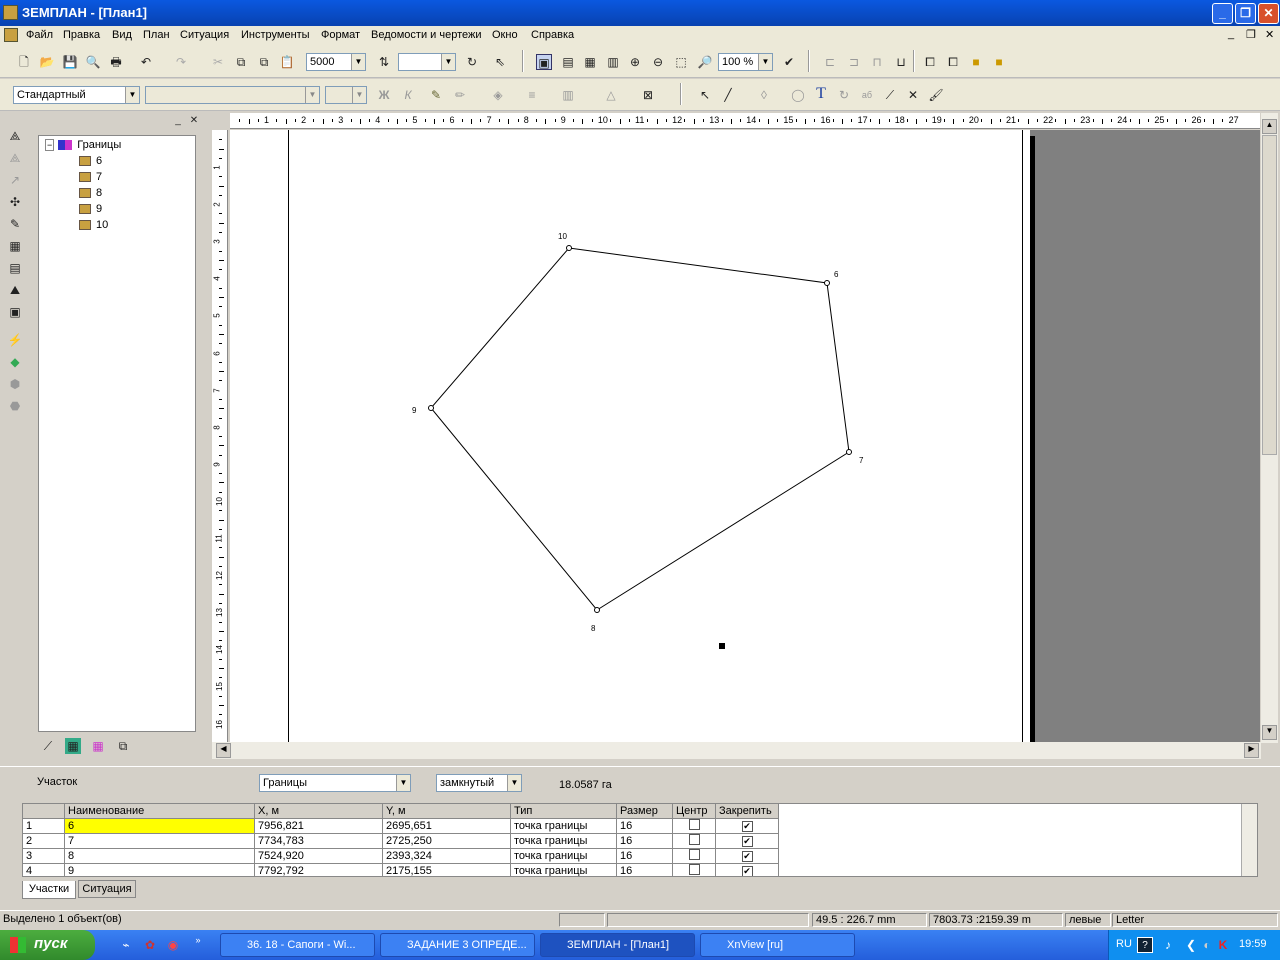 The width and height of the screenshot is (1280, 960). I want to click on menu-format: Формат, so click(340, 35).